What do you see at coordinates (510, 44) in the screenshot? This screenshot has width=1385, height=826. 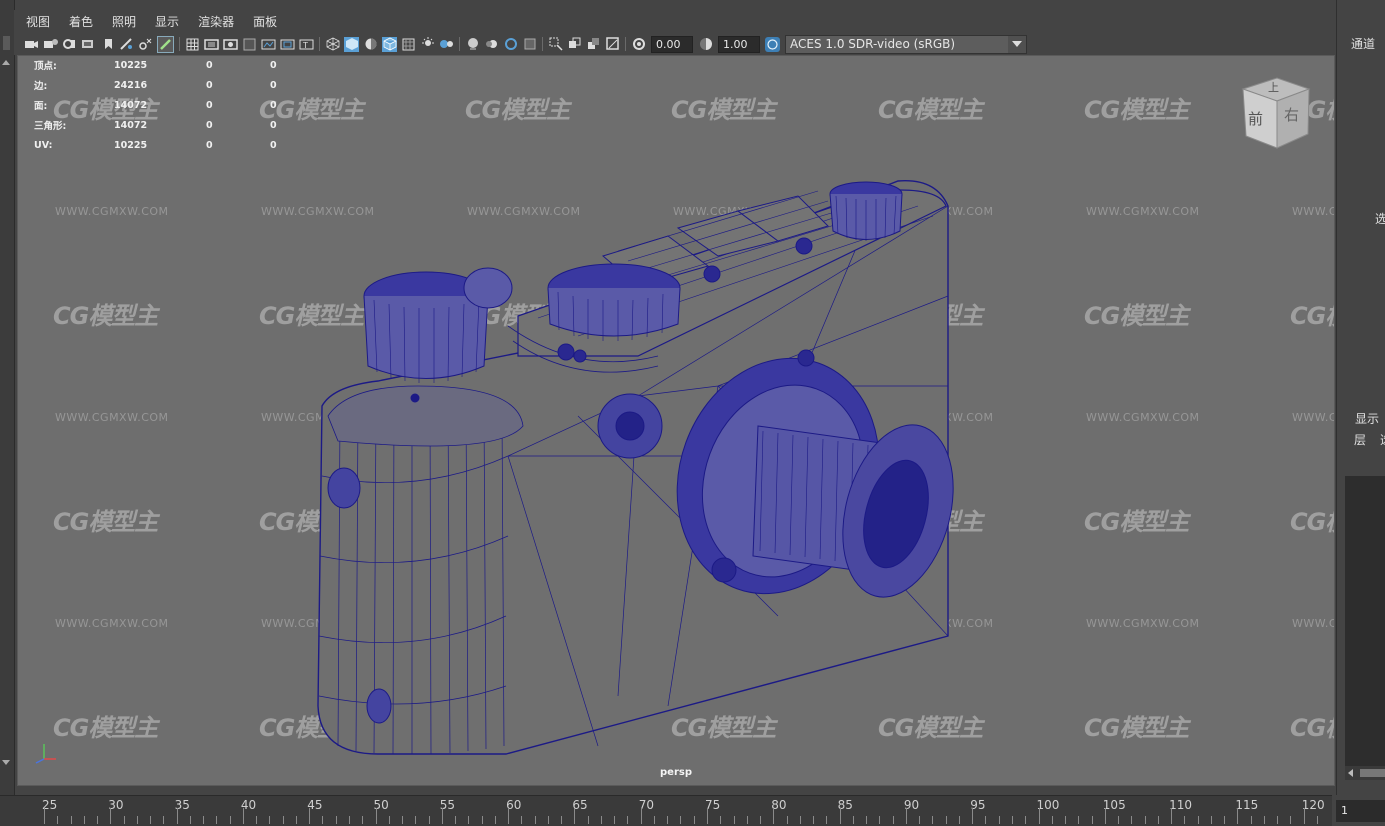 I see `anti-aliasing-icon` at bounding box center [510, 44].